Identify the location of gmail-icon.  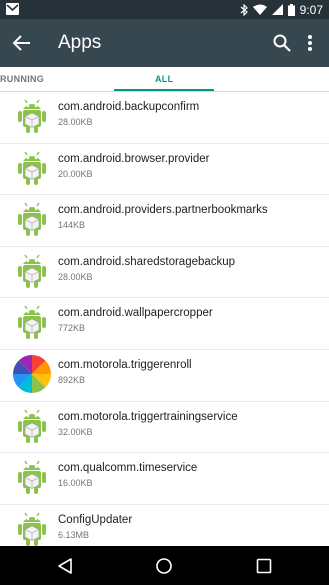
(12, 9).